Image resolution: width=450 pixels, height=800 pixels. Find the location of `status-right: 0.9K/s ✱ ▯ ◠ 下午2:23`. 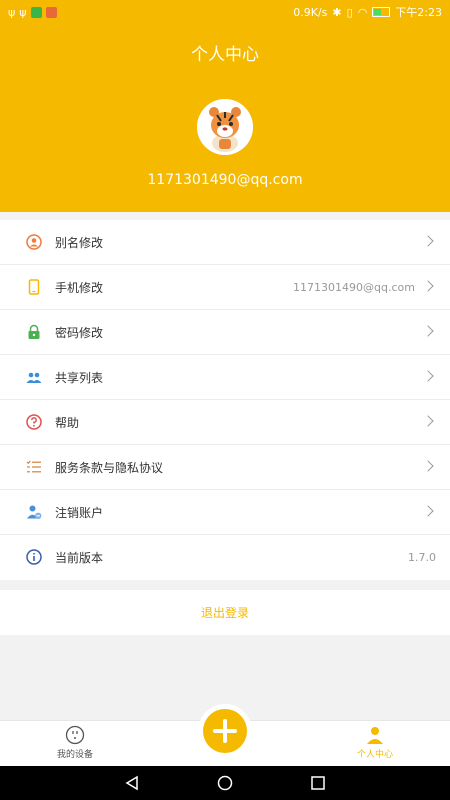

status-right: 0.9K/s ✱ ▯ ◠ 下午2:23 is located at coordinates (367, 12).